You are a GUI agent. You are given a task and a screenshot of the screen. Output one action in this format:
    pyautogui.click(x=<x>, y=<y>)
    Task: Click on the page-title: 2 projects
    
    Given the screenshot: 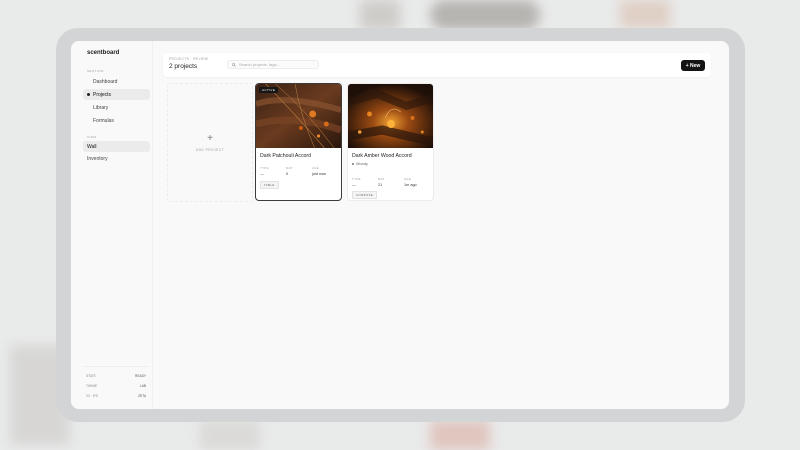 What is the action you would take?
    pyautogui.click(x=183, y=66)
    